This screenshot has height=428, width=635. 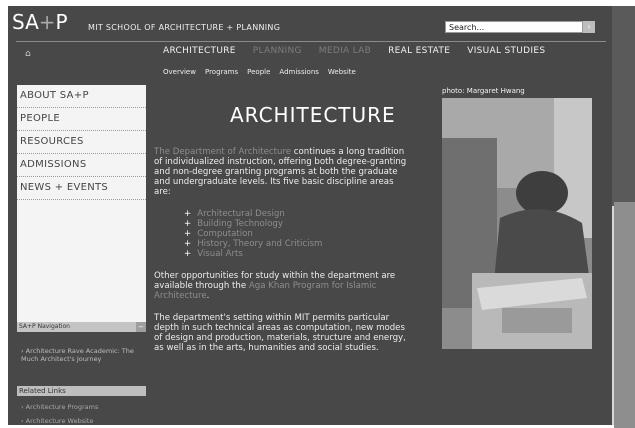 What do you see at coordinates (311, 41) in the screenshot?
I see `header-divider` at bounding box center [311, 41].